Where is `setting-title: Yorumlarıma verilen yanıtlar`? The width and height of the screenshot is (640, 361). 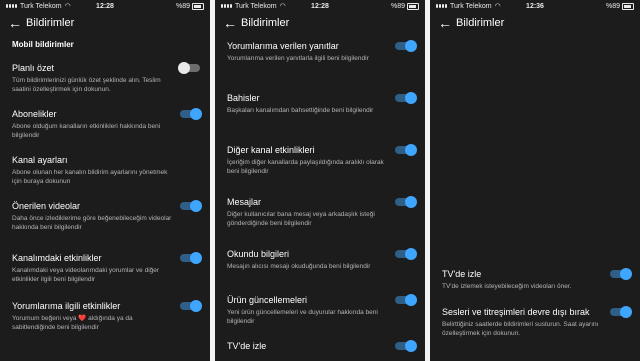
setting-title: Yorumlarıma verilen yanıtlar is located at coordinates (283, 46).